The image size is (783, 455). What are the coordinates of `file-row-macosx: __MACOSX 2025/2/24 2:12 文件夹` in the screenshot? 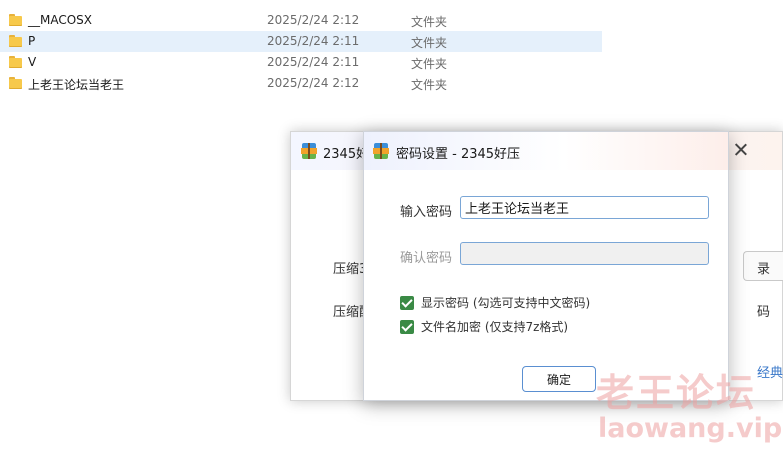 It's located at (301, 20).